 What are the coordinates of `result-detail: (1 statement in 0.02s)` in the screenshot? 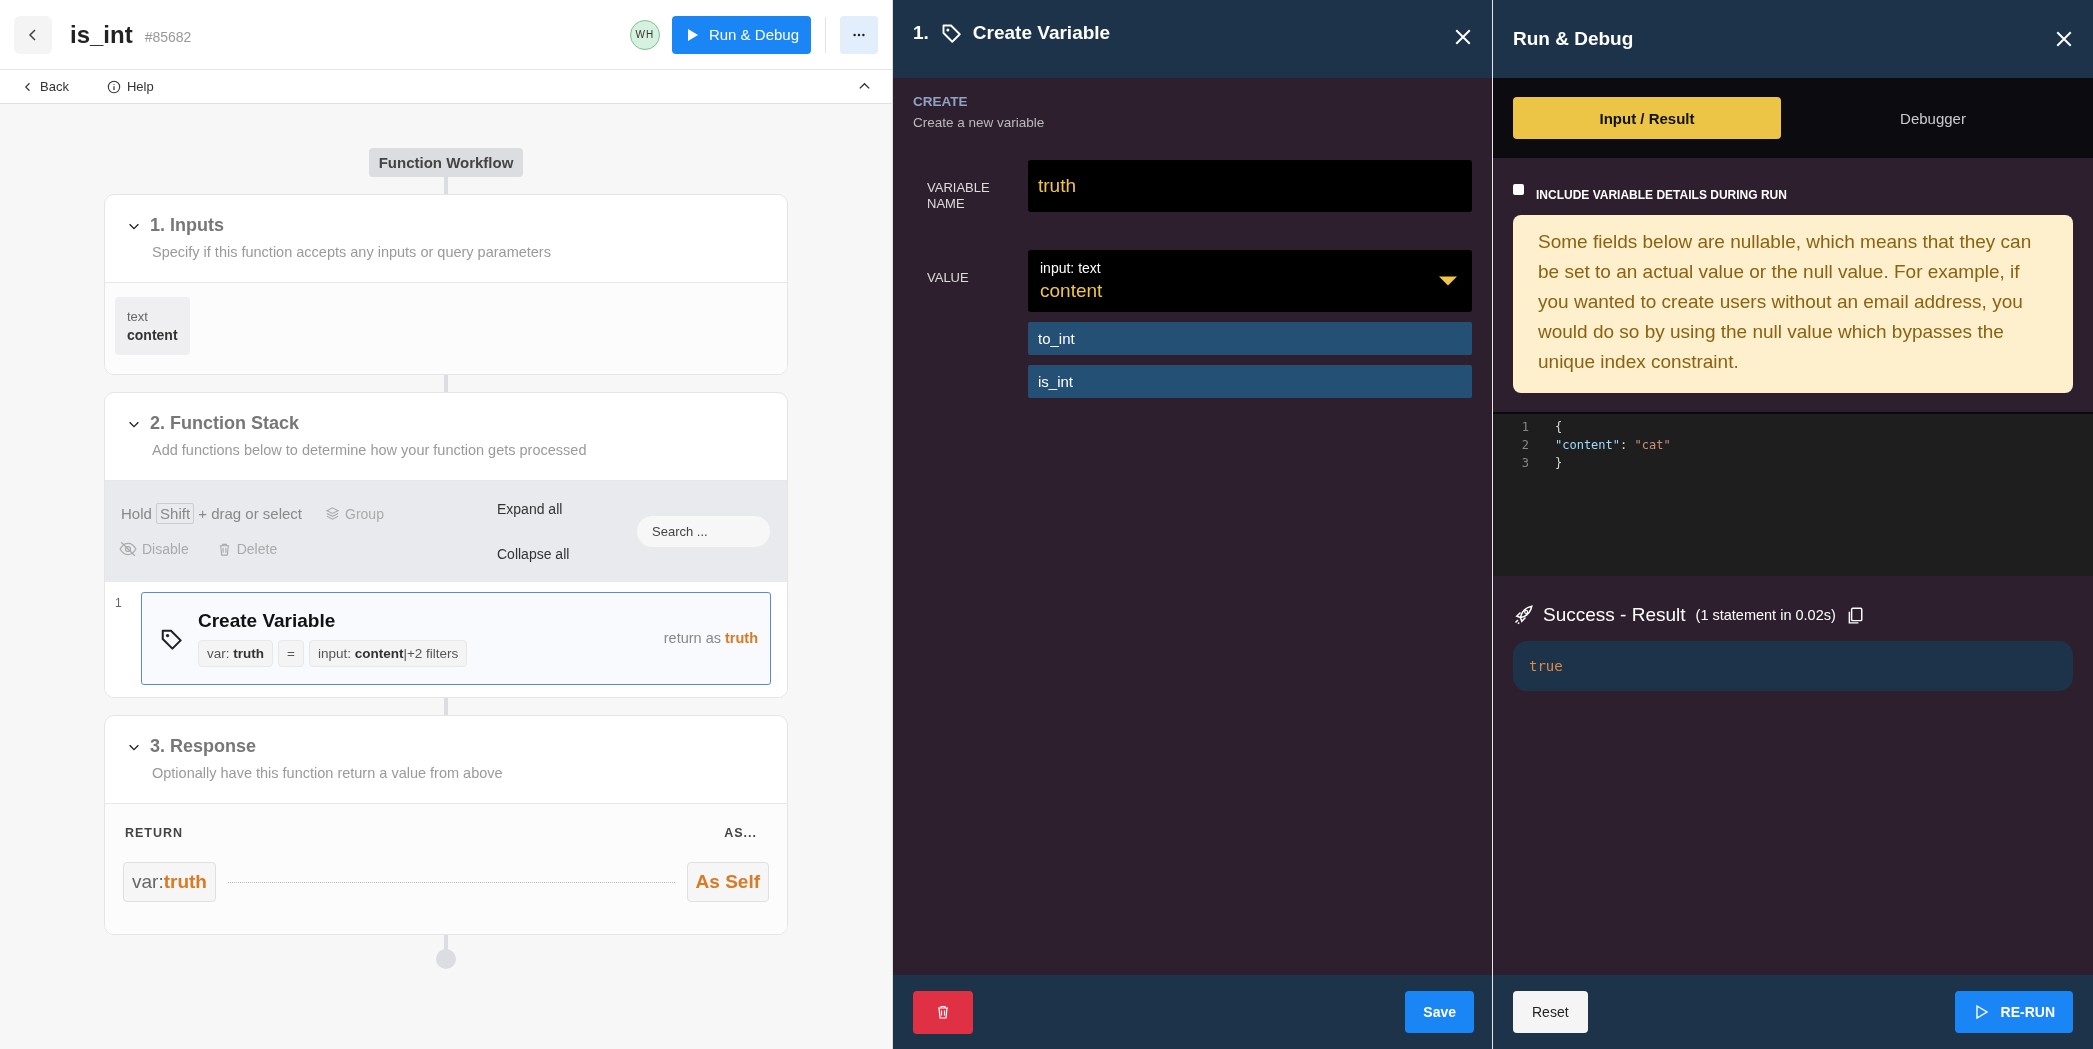 It's located at (1765, 615).